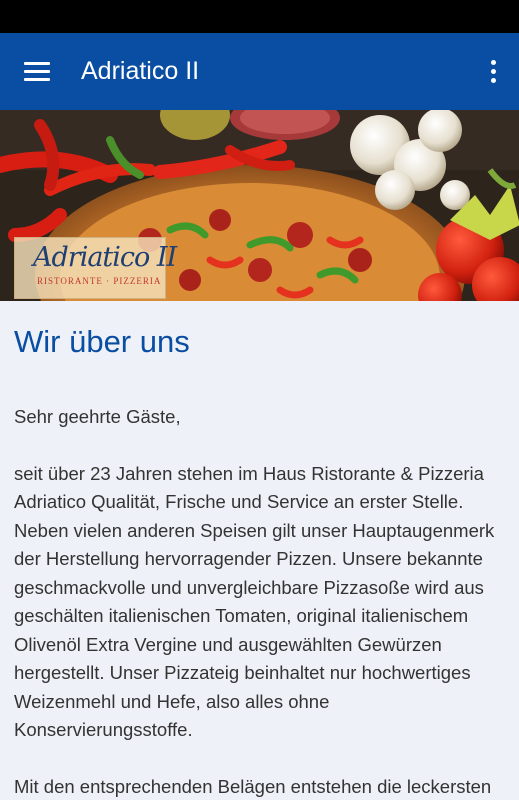 The width and height of the screenshot is (519, 800). Describe the element at coordinates (493, 71) in the screenshot. I see `more-vert-icon` at that location.